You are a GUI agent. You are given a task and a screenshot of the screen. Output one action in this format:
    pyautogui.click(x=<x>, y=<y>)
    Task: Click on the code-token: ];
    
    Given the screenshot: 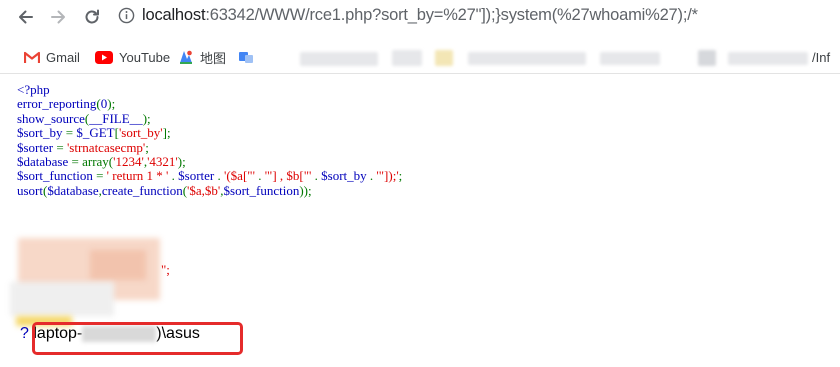 What is the action you would take?
    pyautogui.click(x=166, y=133)
    